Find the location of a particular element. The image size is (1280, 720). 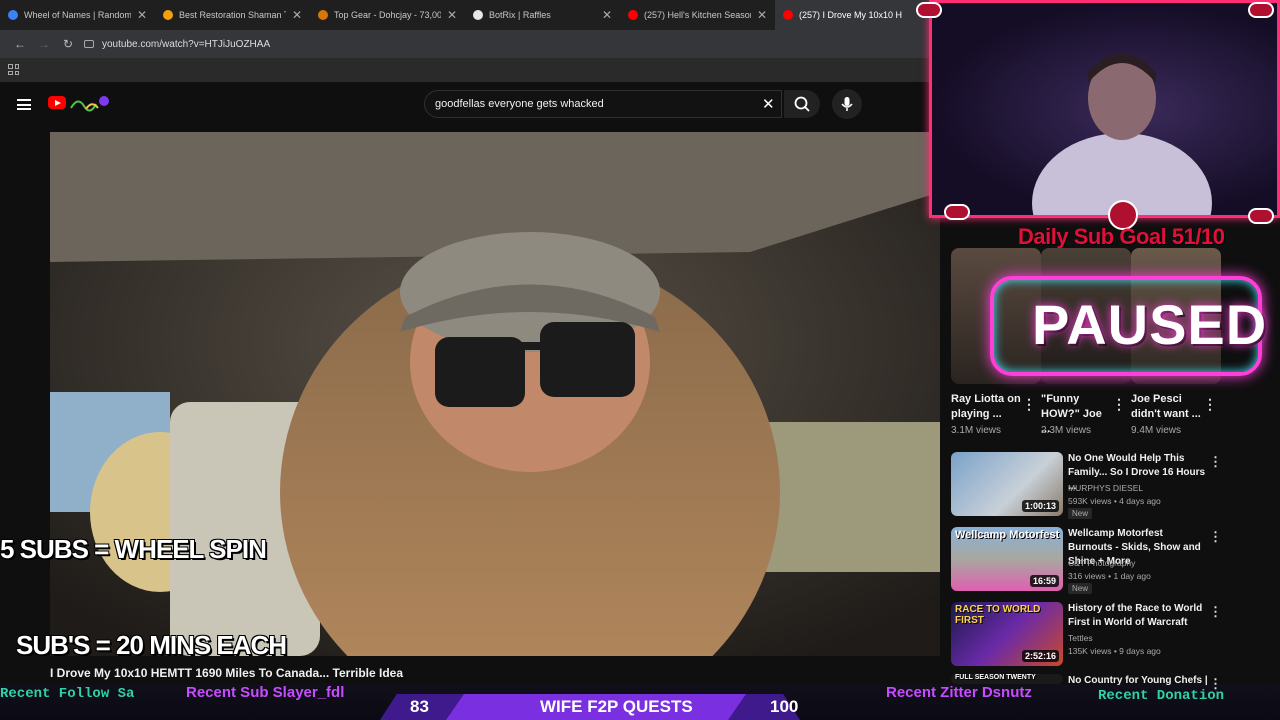

channel-name: MURPHYS DIESEL is located at coordinates (1105, 488).